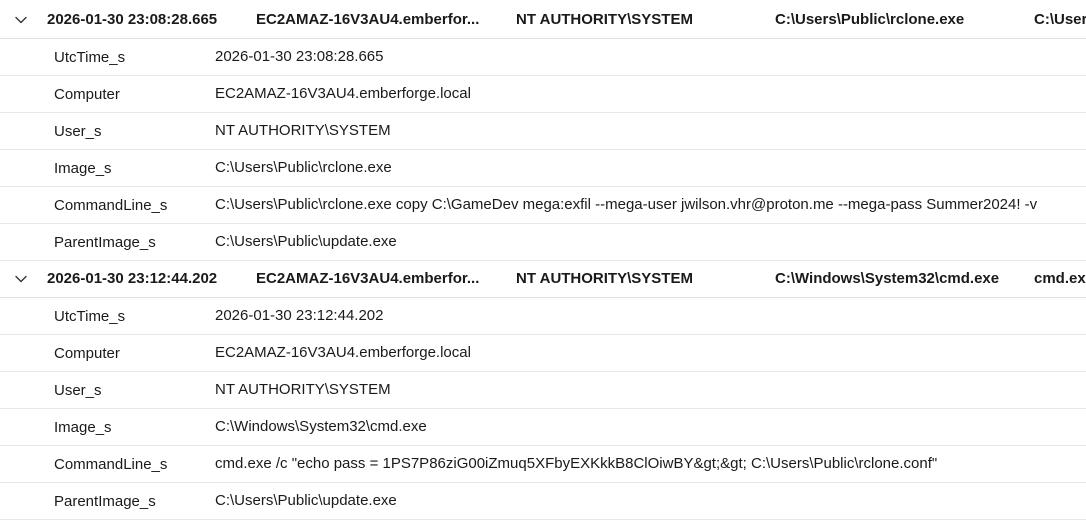 This screenshot has width=1086, height=524. Describe the element at coordinates (1060, 278) in the screenshot. I see `summary-parent-image: cmd.exe` at that location.